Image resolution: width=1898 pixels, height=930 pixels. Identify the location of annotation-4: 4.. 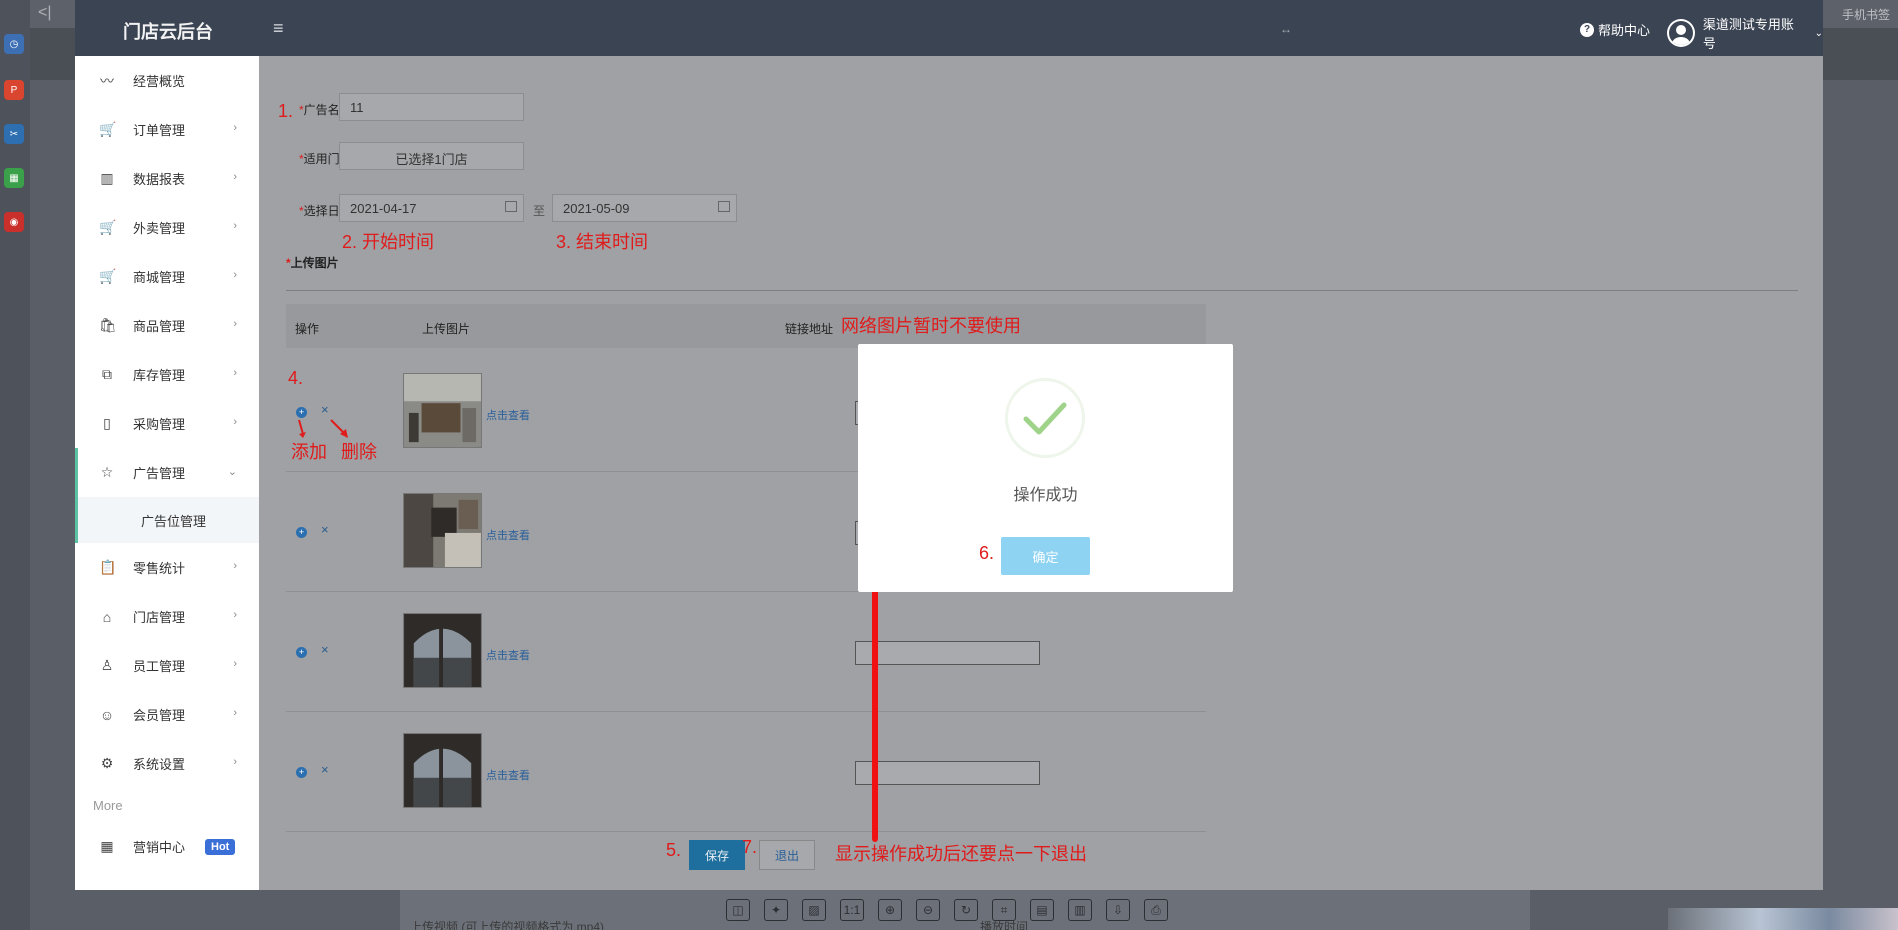
(296, 378).